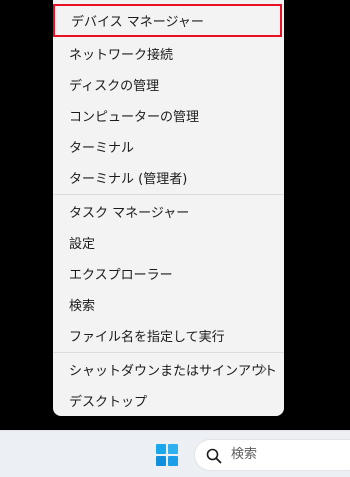 Image resolution: width=350 pixels, height=477 pixels. Describe the element at coordinates (168, 146) in the screenshot. I see `menu-item-terminal: ターミナル` at that location.